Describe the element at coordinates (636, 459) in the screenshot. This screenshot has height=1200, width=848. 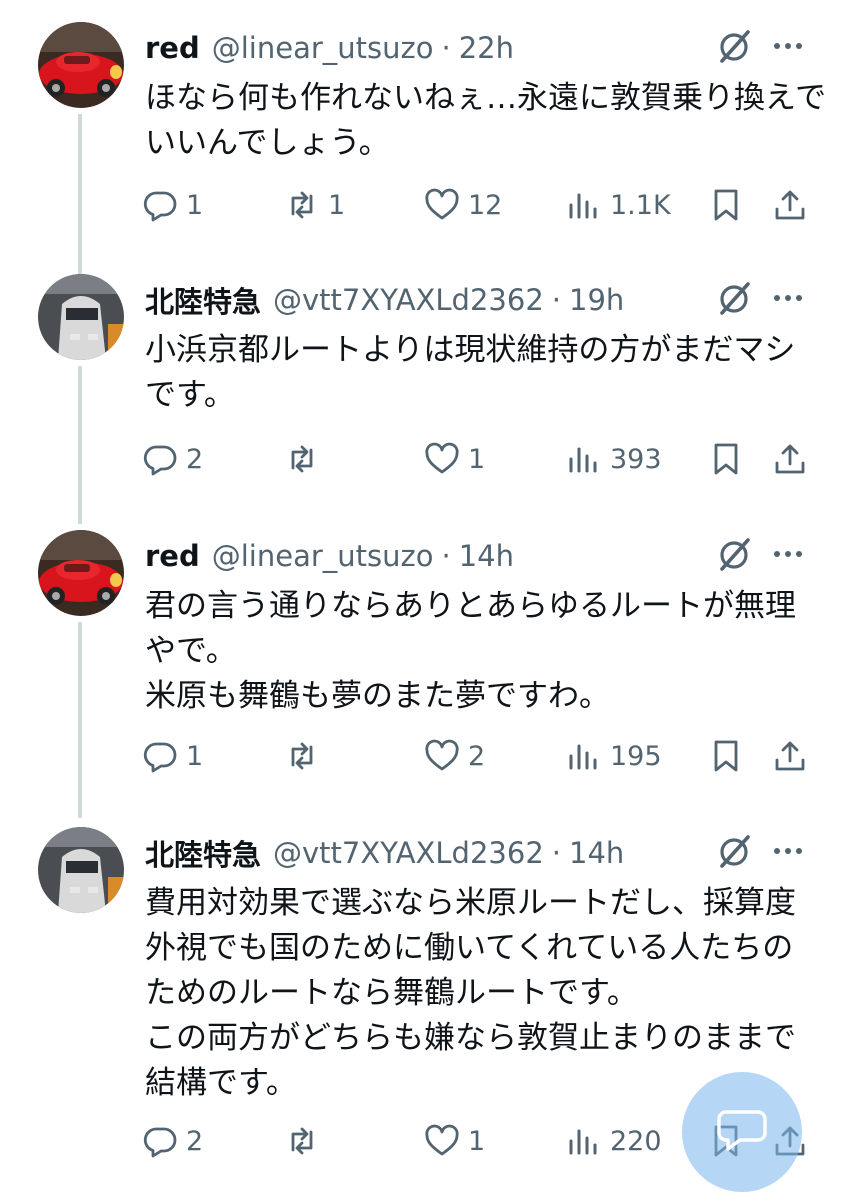
I see `view-count: 393` at that location.